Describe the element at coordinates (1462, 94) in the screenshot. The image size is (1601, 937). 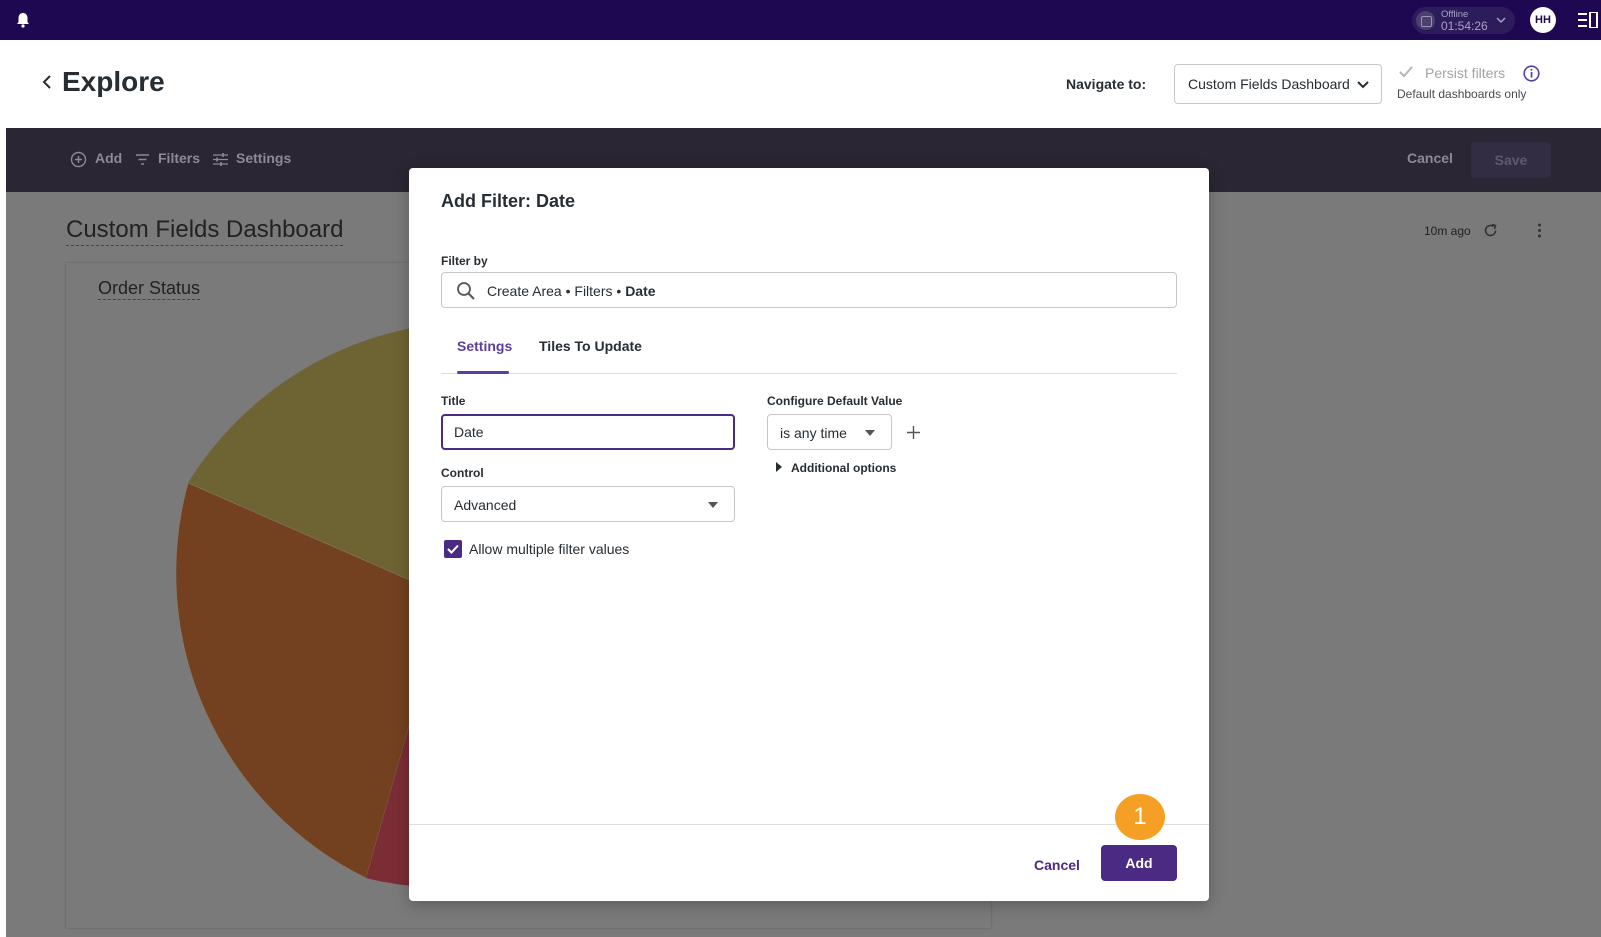
I see `persist-filters-sub: Default dashboards only` at that location.